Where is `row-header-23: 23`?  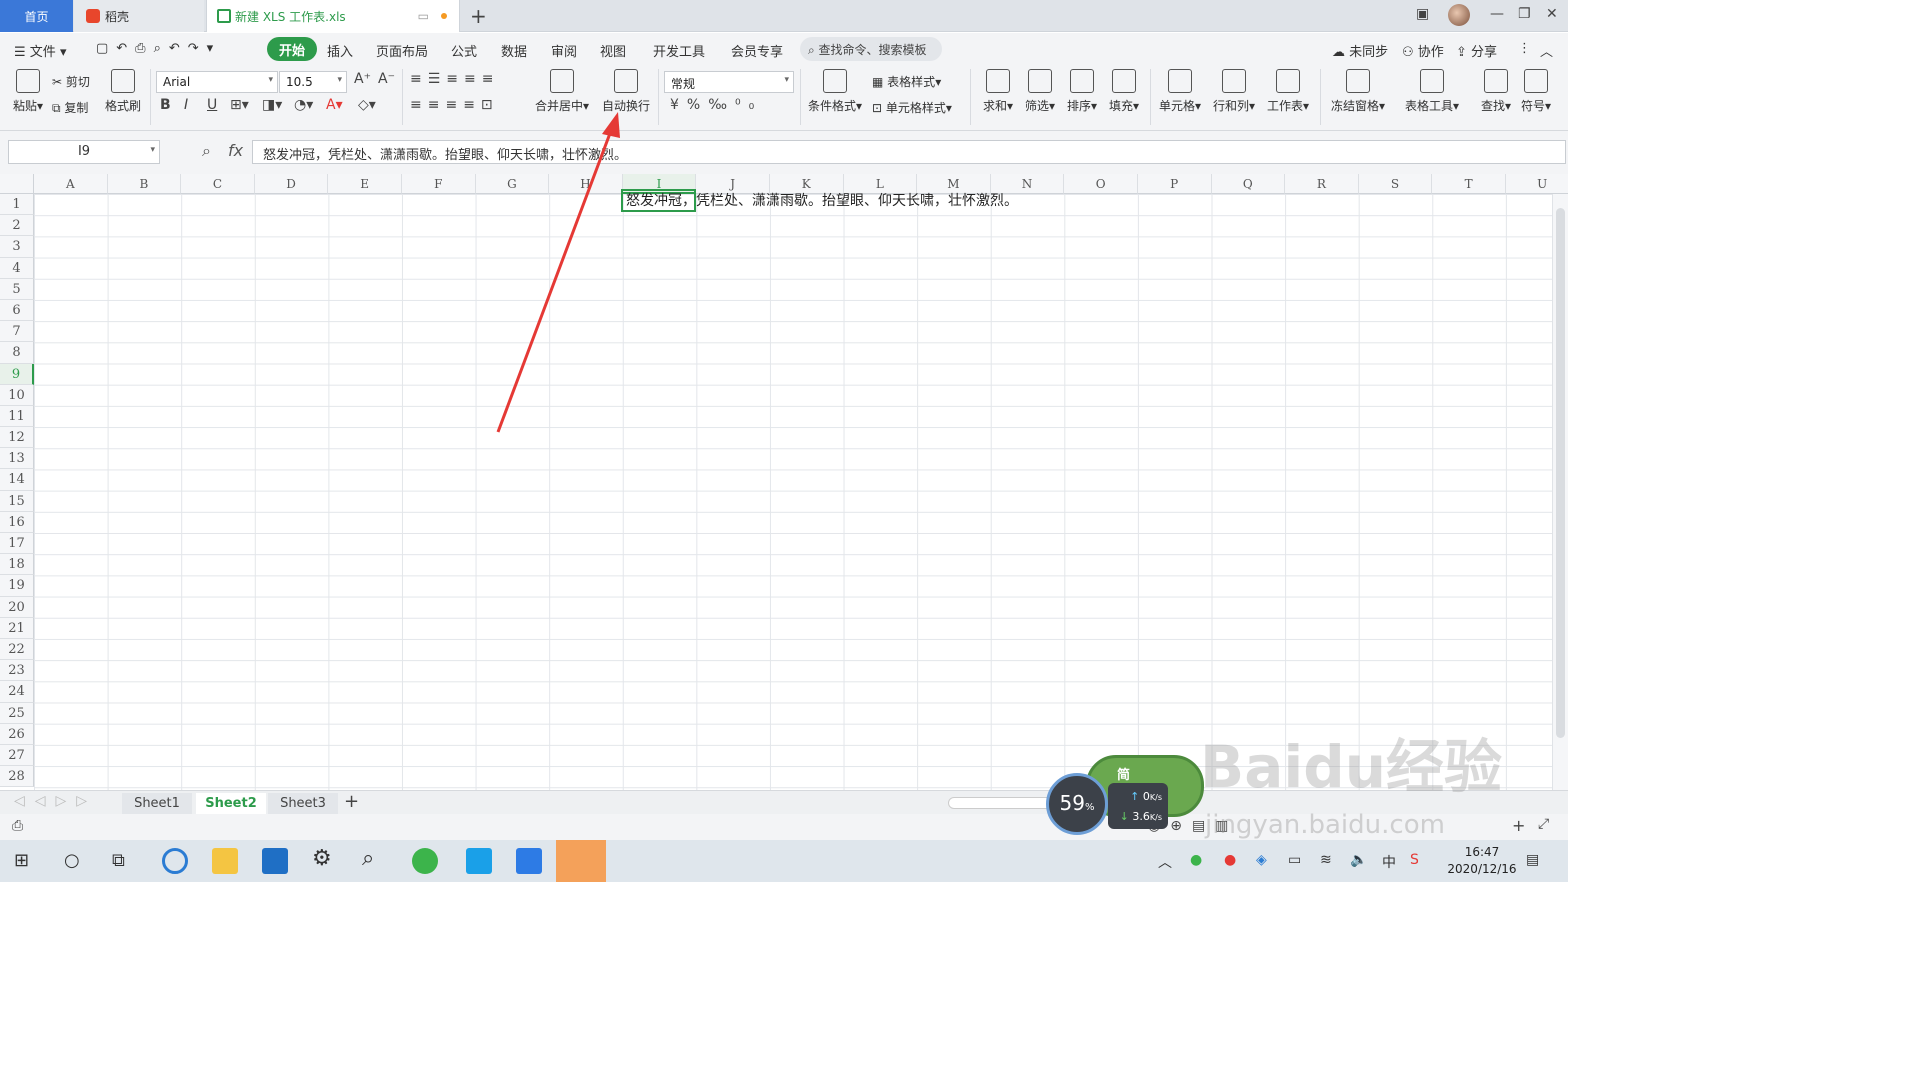 row-header-23: 23 is located at coordinates (17, 671).